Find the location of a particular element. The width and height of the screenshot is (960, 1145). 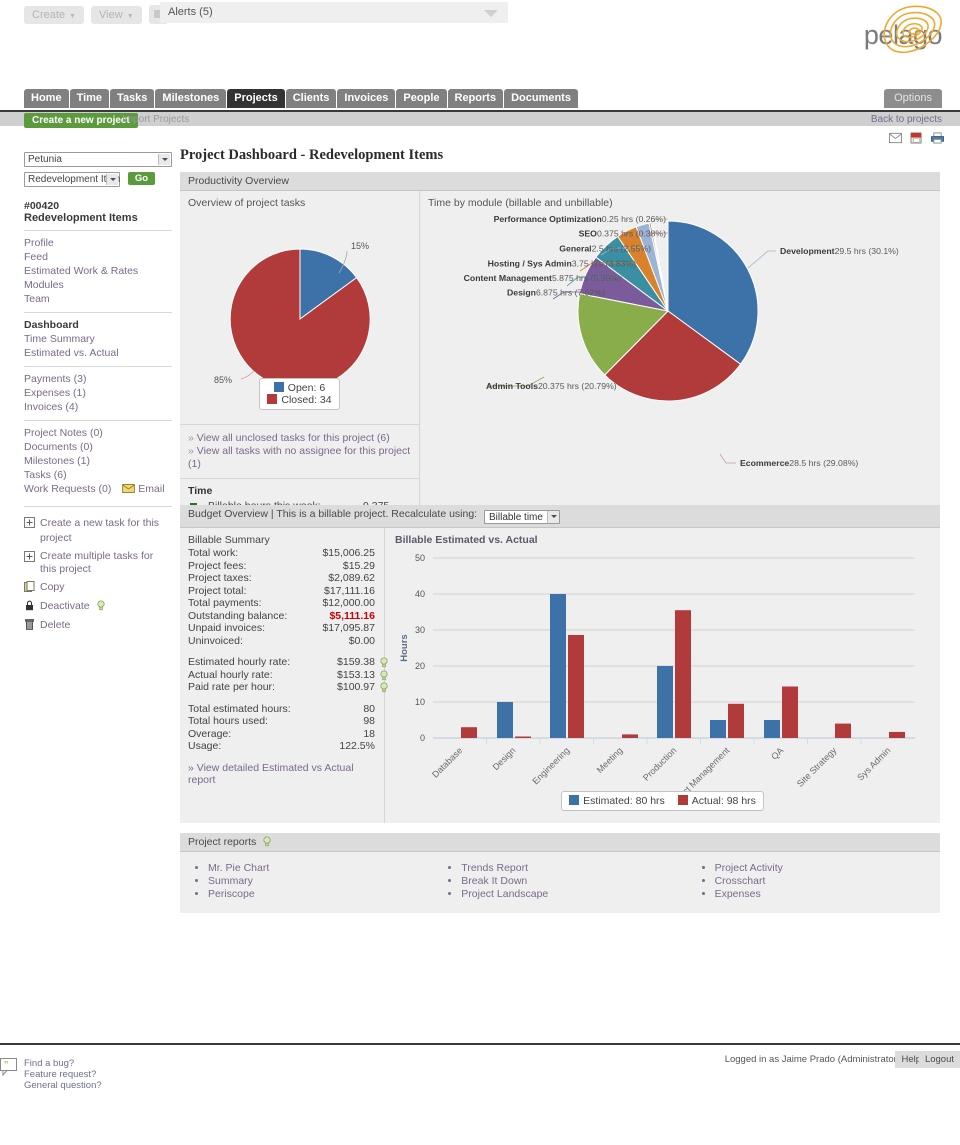

back-to-projects-link: Back to projects is located at coordinates (906, 119).